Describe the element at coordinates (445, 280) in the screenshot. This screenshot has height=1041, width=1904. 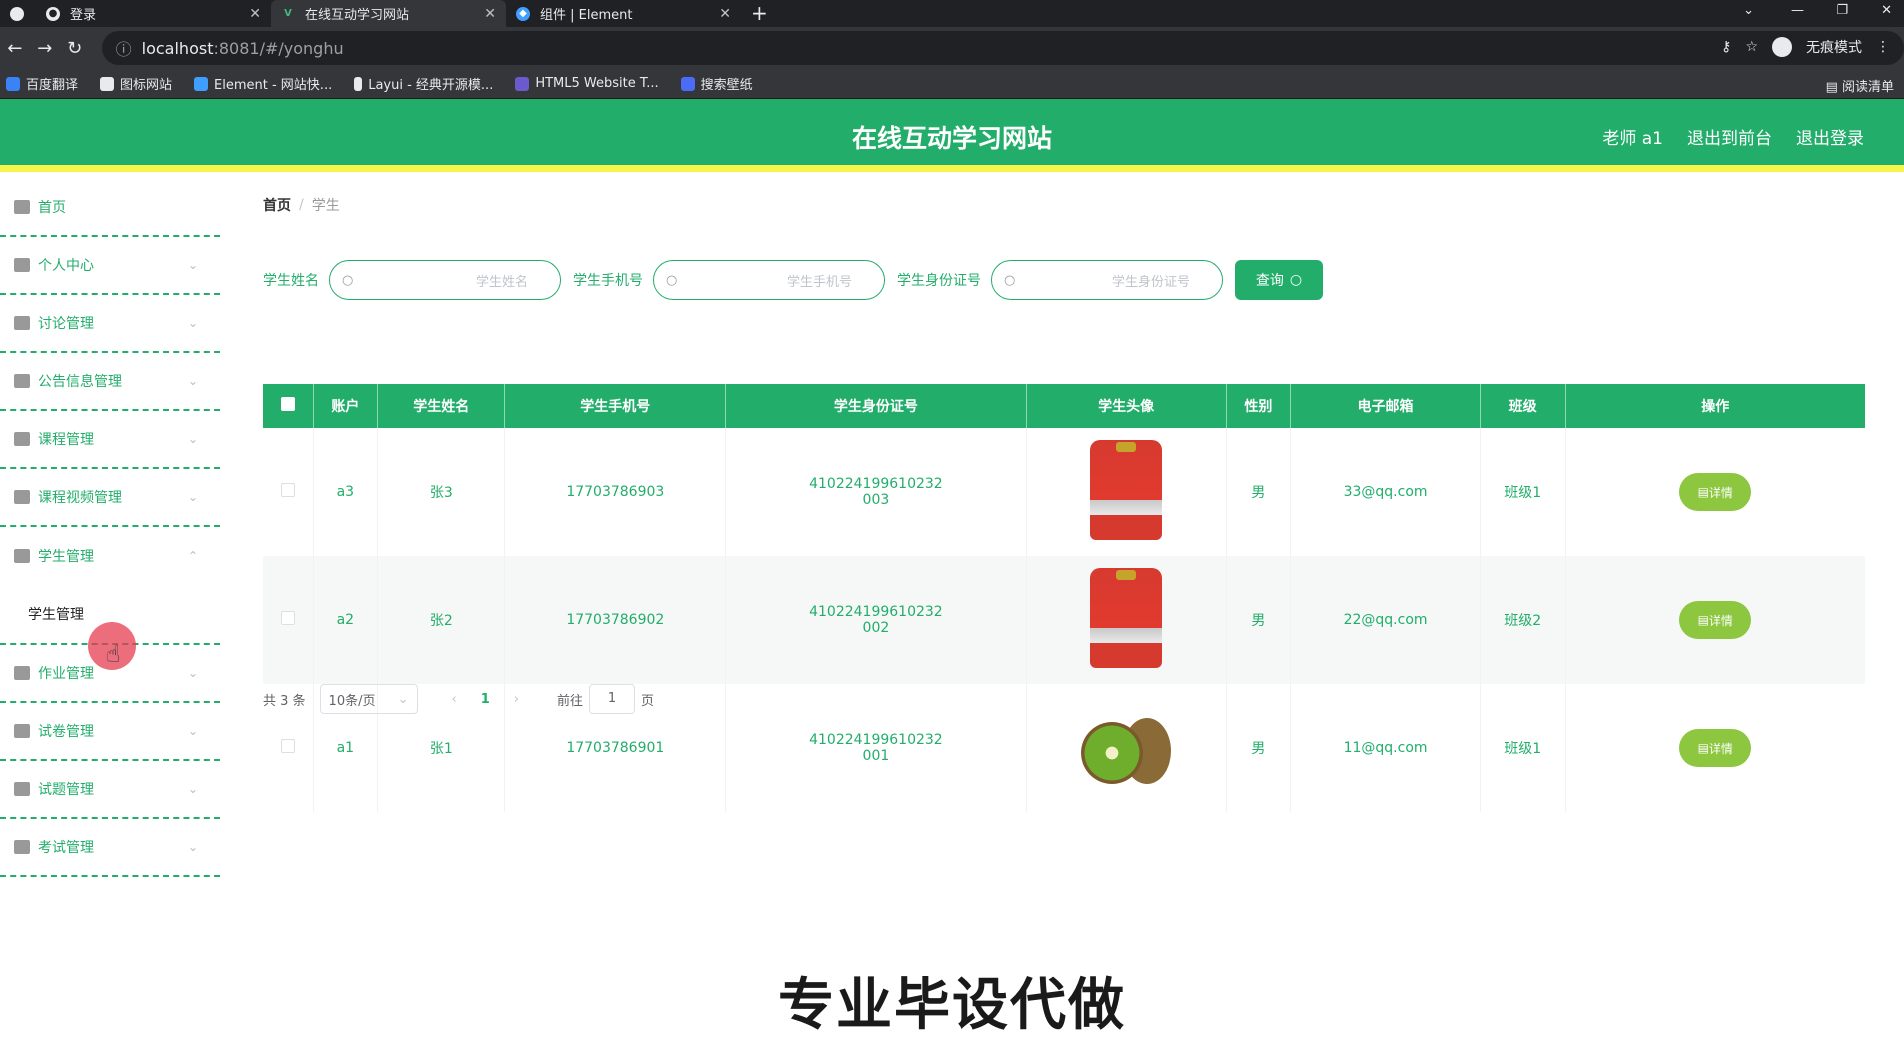
I see `name-search-input: ○ 学生姓名` at that location.